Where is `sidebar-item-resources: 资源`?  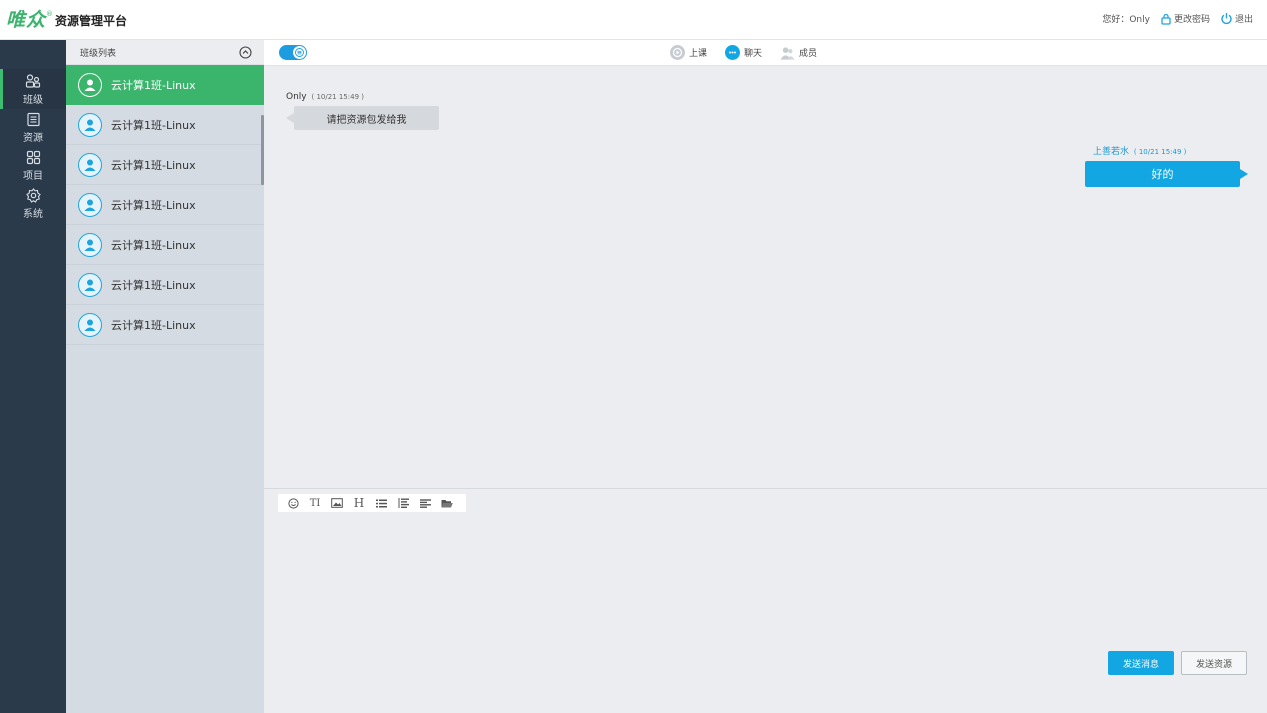
sidebar-item-resources: 资源 is located at coordinates (33, 128).